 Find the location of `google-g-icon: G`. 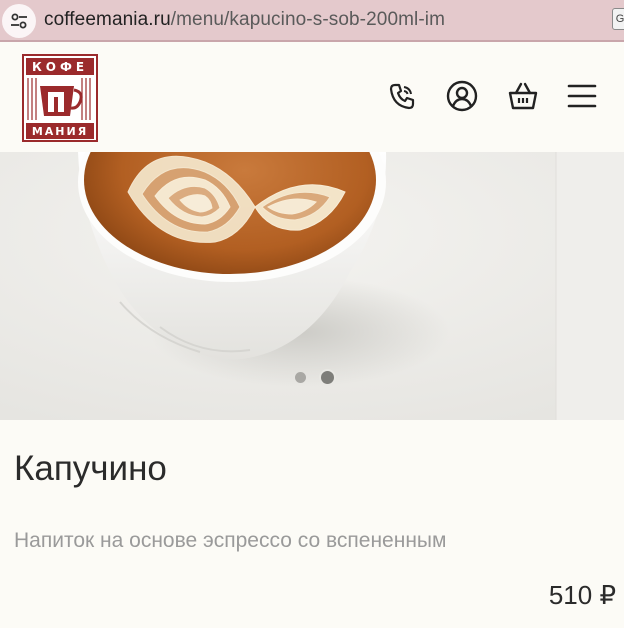

google-g-icon: G is located at coordinates (618, 19).